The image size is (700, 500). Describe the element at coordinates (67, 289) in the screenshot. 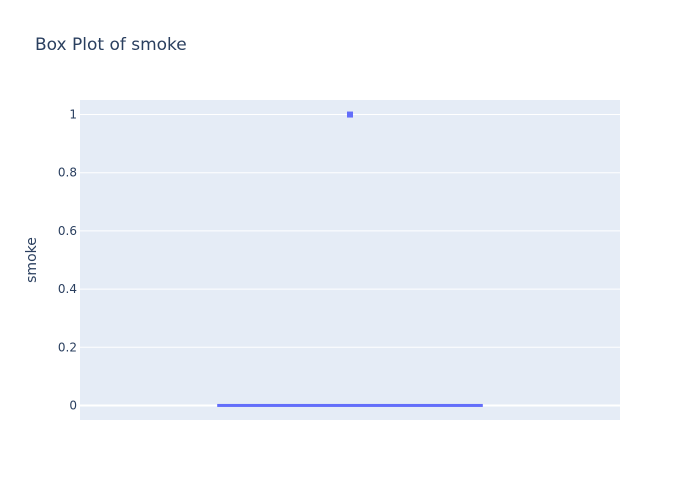

I see `y-tick-label: 0.4` at that location.